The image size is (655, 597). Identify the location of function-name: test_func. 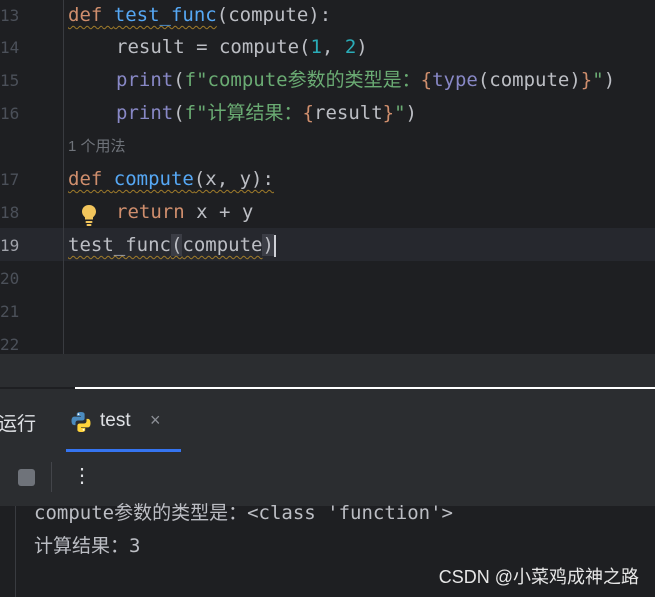
(165, 15).